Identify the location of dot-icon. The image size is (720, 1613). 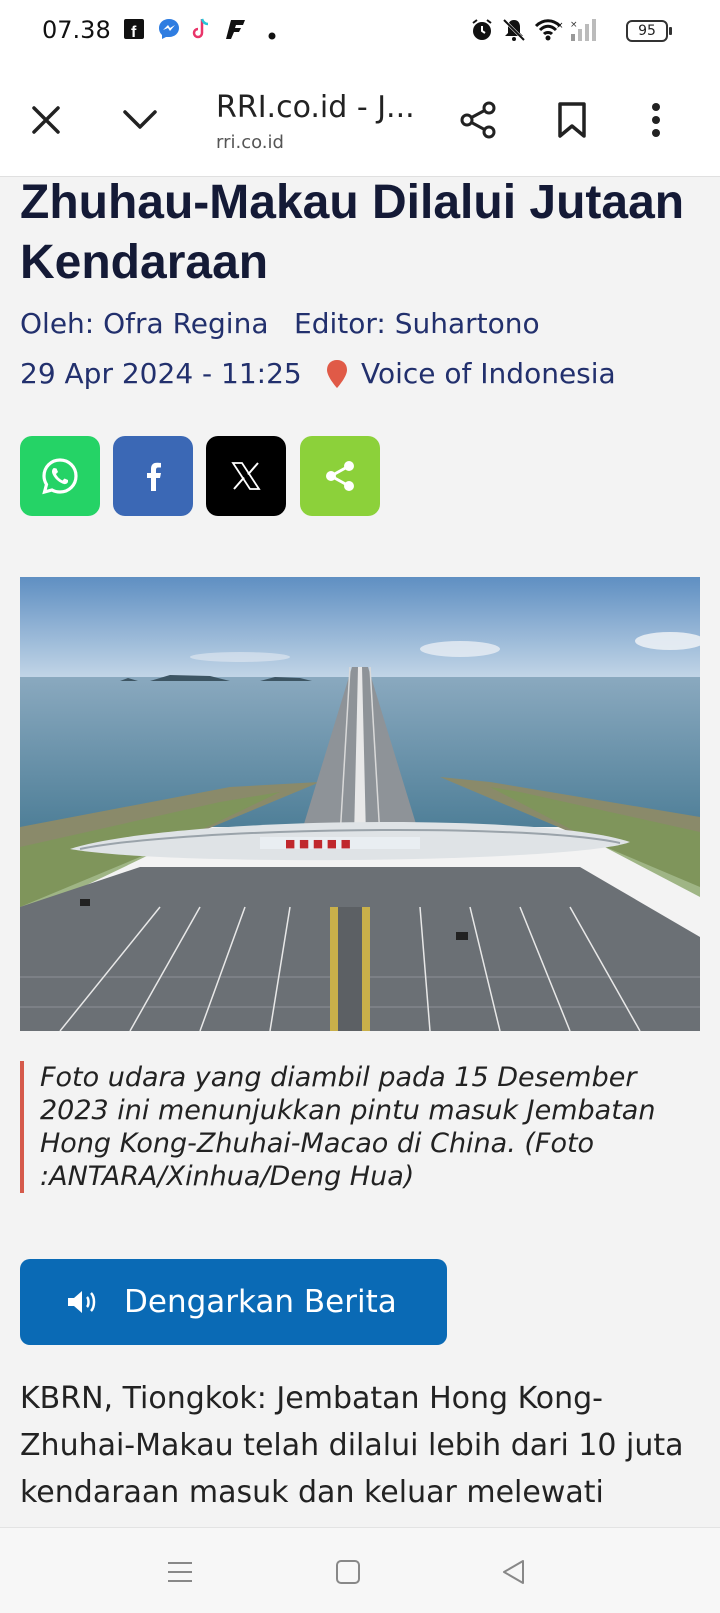
(272, 36).